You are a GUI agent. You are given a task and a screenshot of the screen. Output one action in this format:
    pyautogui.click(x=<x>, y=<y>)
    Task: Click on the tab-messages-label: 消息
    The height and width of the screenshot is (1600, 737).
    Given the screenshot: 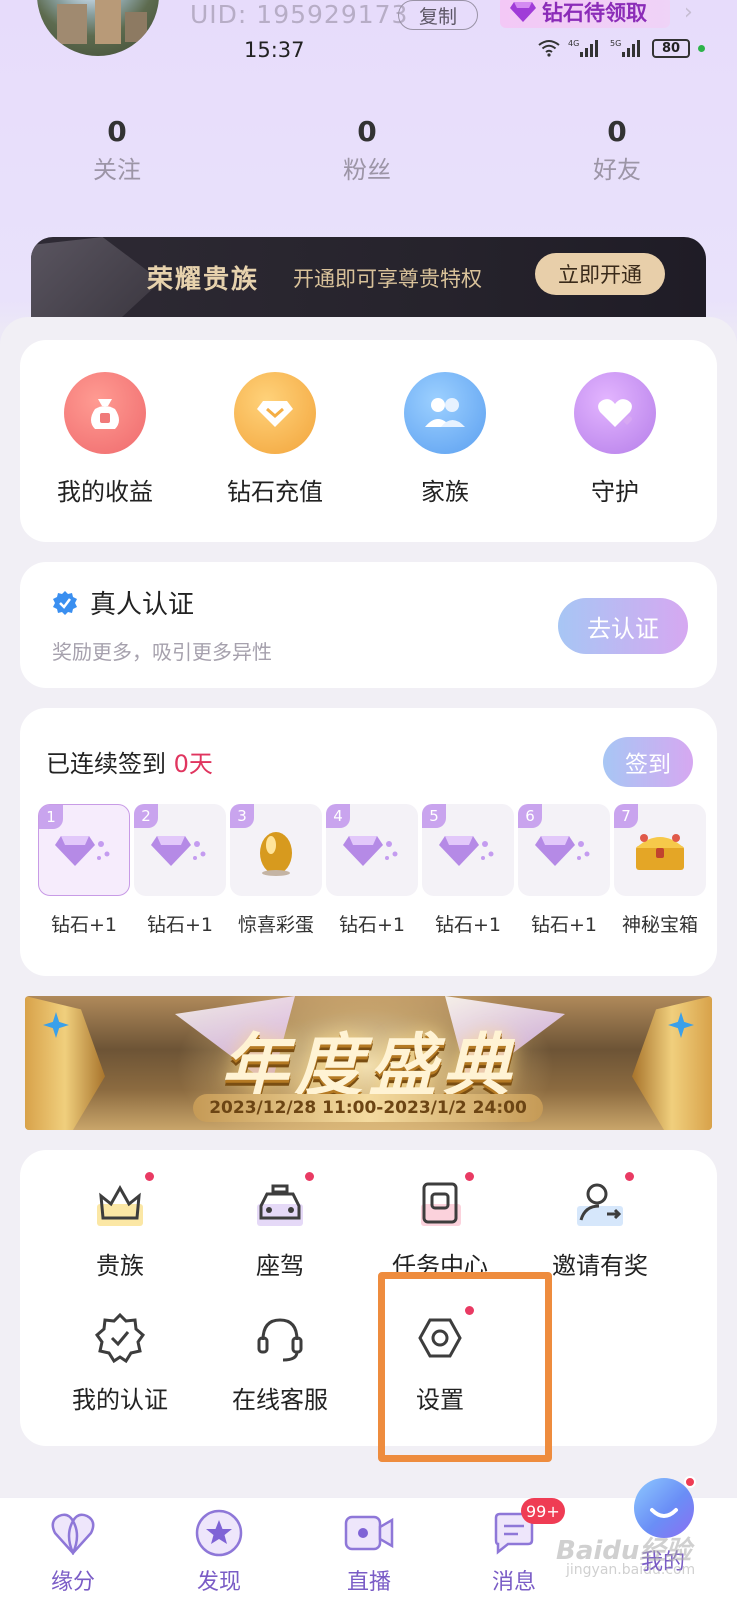 What is the action you would take?
    pyautogui.click(x=513, y=1582)
    